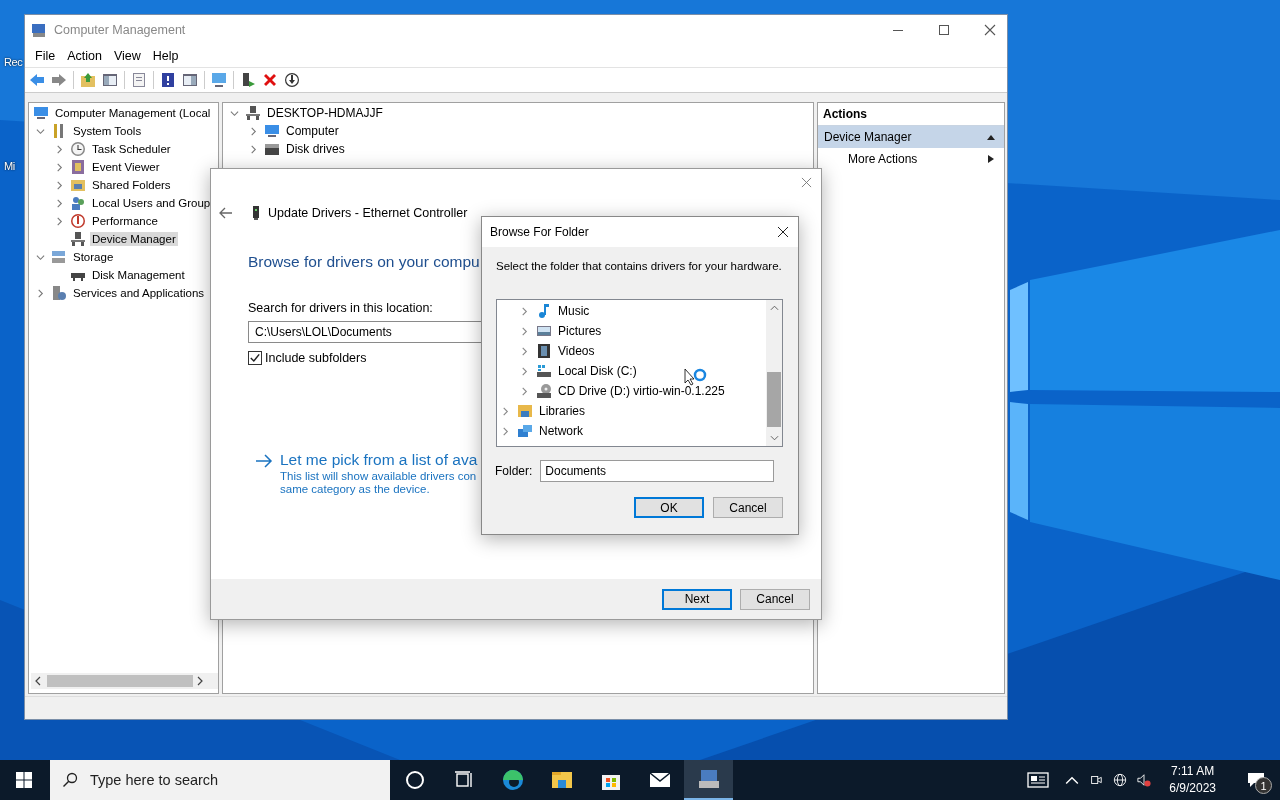 This screenshot has width=1280, height=800. I want to click on start-icon, so click(24, 780).